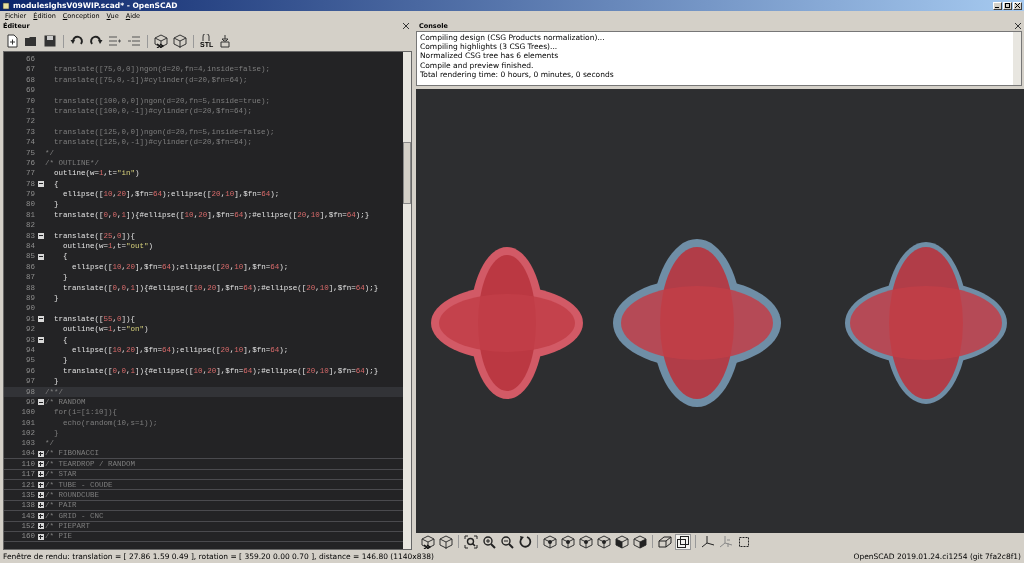 Image resolution: width=1024 pixels, height=563 pixels. I want to click on zoom-in-icon, so click(489, 541).